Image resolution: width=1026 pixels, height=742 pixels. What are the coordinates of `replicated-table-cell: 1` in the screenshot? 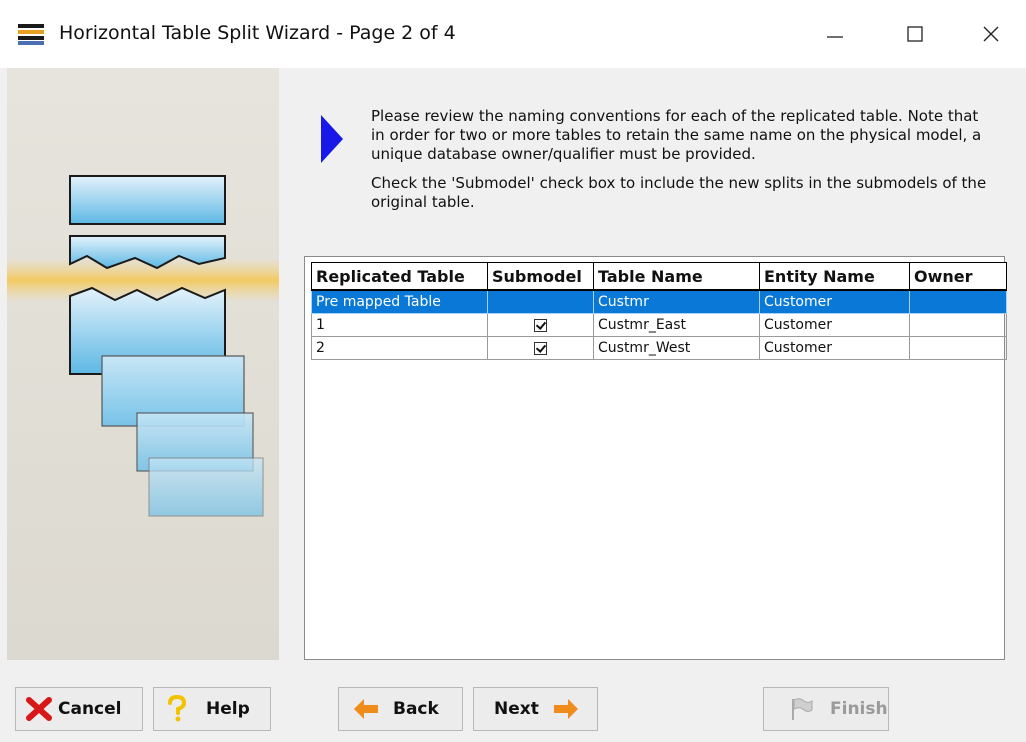 It's located at (399, 325).